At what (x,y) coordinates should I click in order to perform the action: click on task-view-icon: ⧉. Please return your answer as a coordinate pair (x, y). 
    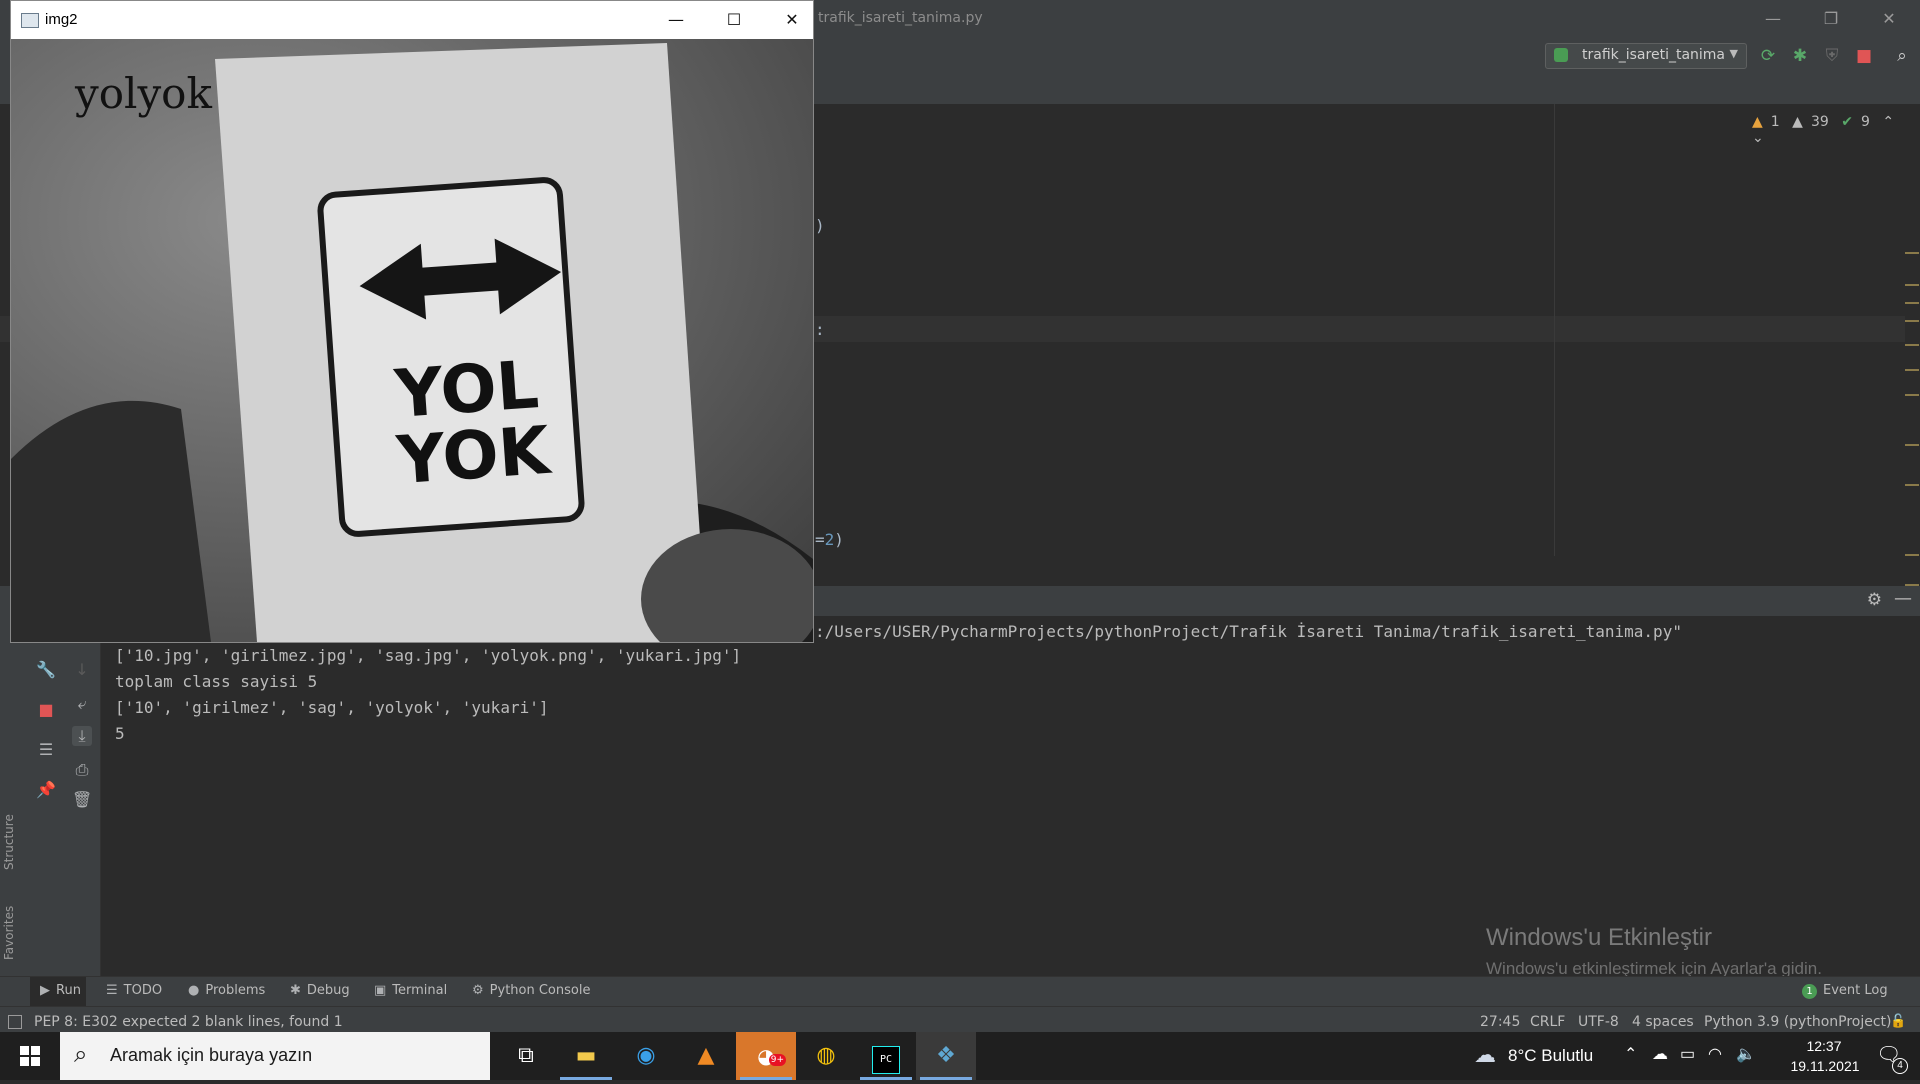
    Looking at the image, I should click on (526, 1056).